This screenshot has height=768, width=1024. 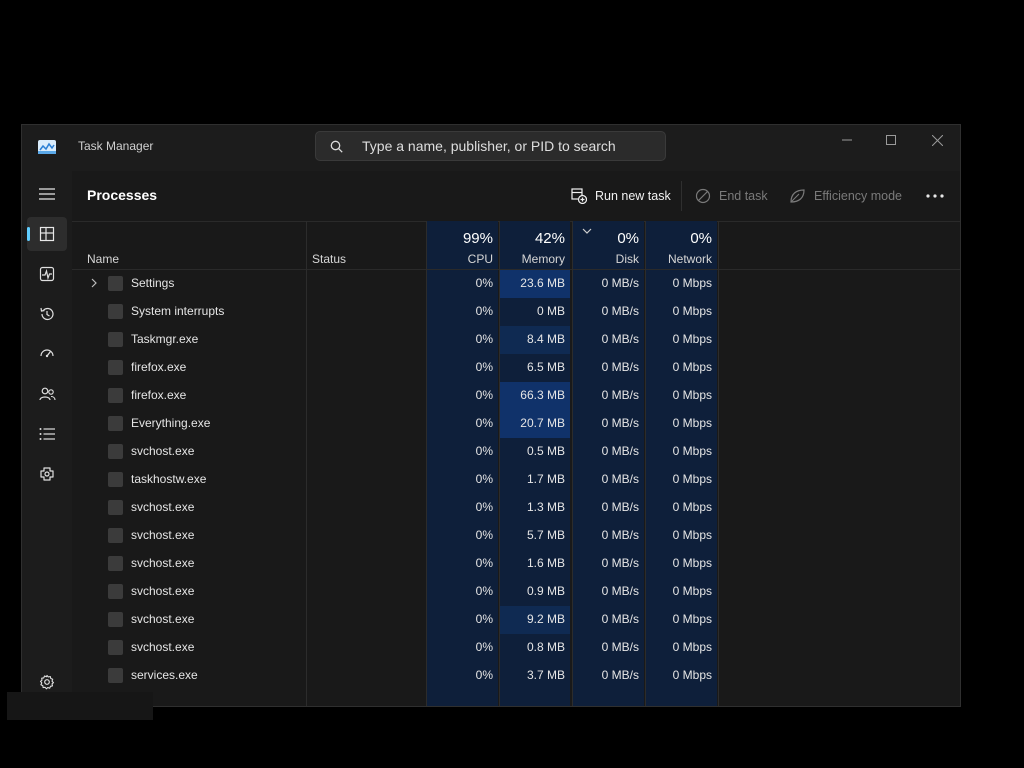 I want to click on process-row: firefox.exe 0% 6.5 MB 0 MB/s 0 Mbps, so click(x=516, y=368).